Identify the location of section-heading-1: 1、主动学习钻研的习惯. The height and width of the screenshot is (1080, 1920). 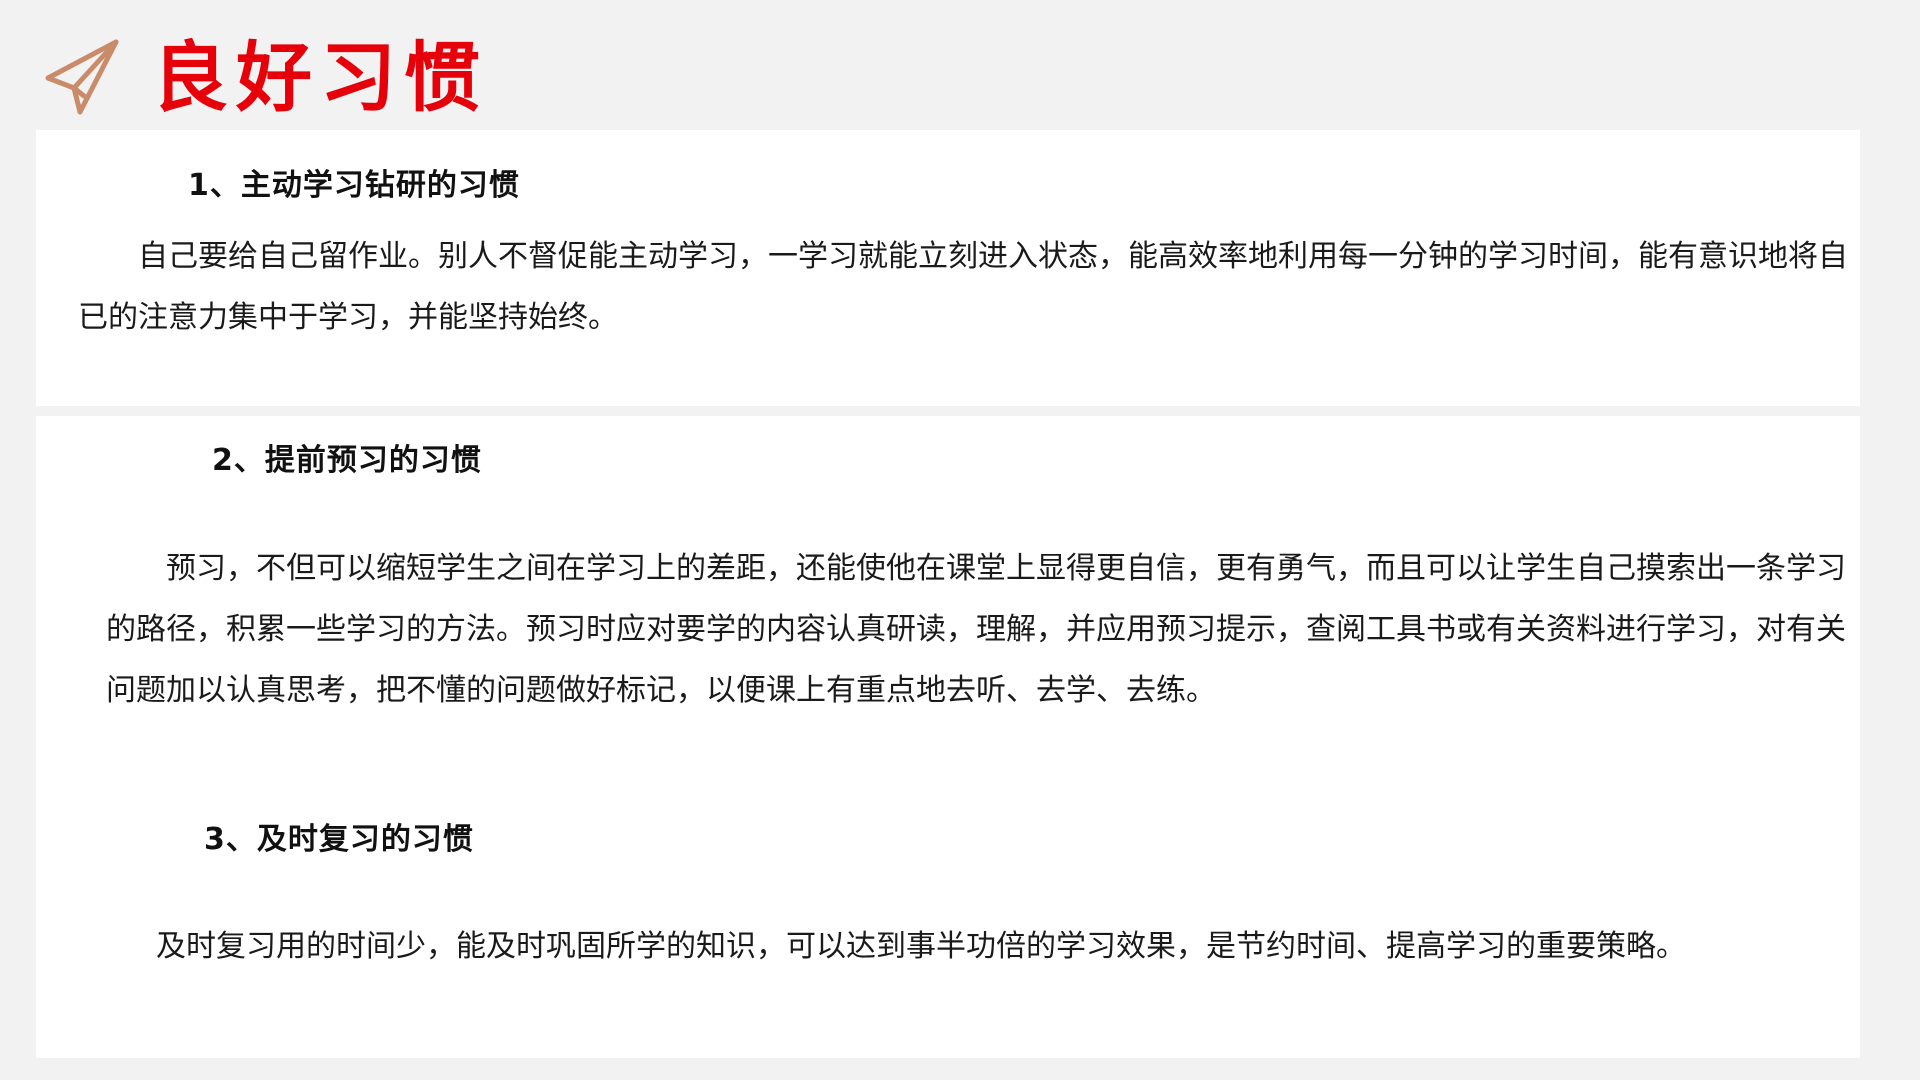
(354, 185).